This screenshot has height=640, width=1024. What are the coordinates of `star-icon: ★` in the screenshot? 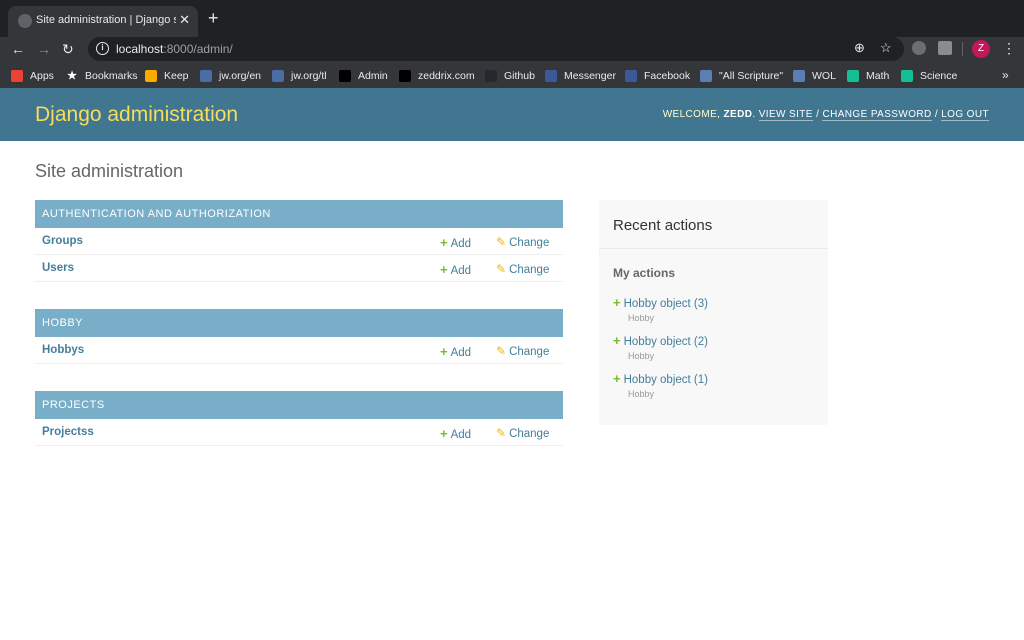 It's located at (72, 76).